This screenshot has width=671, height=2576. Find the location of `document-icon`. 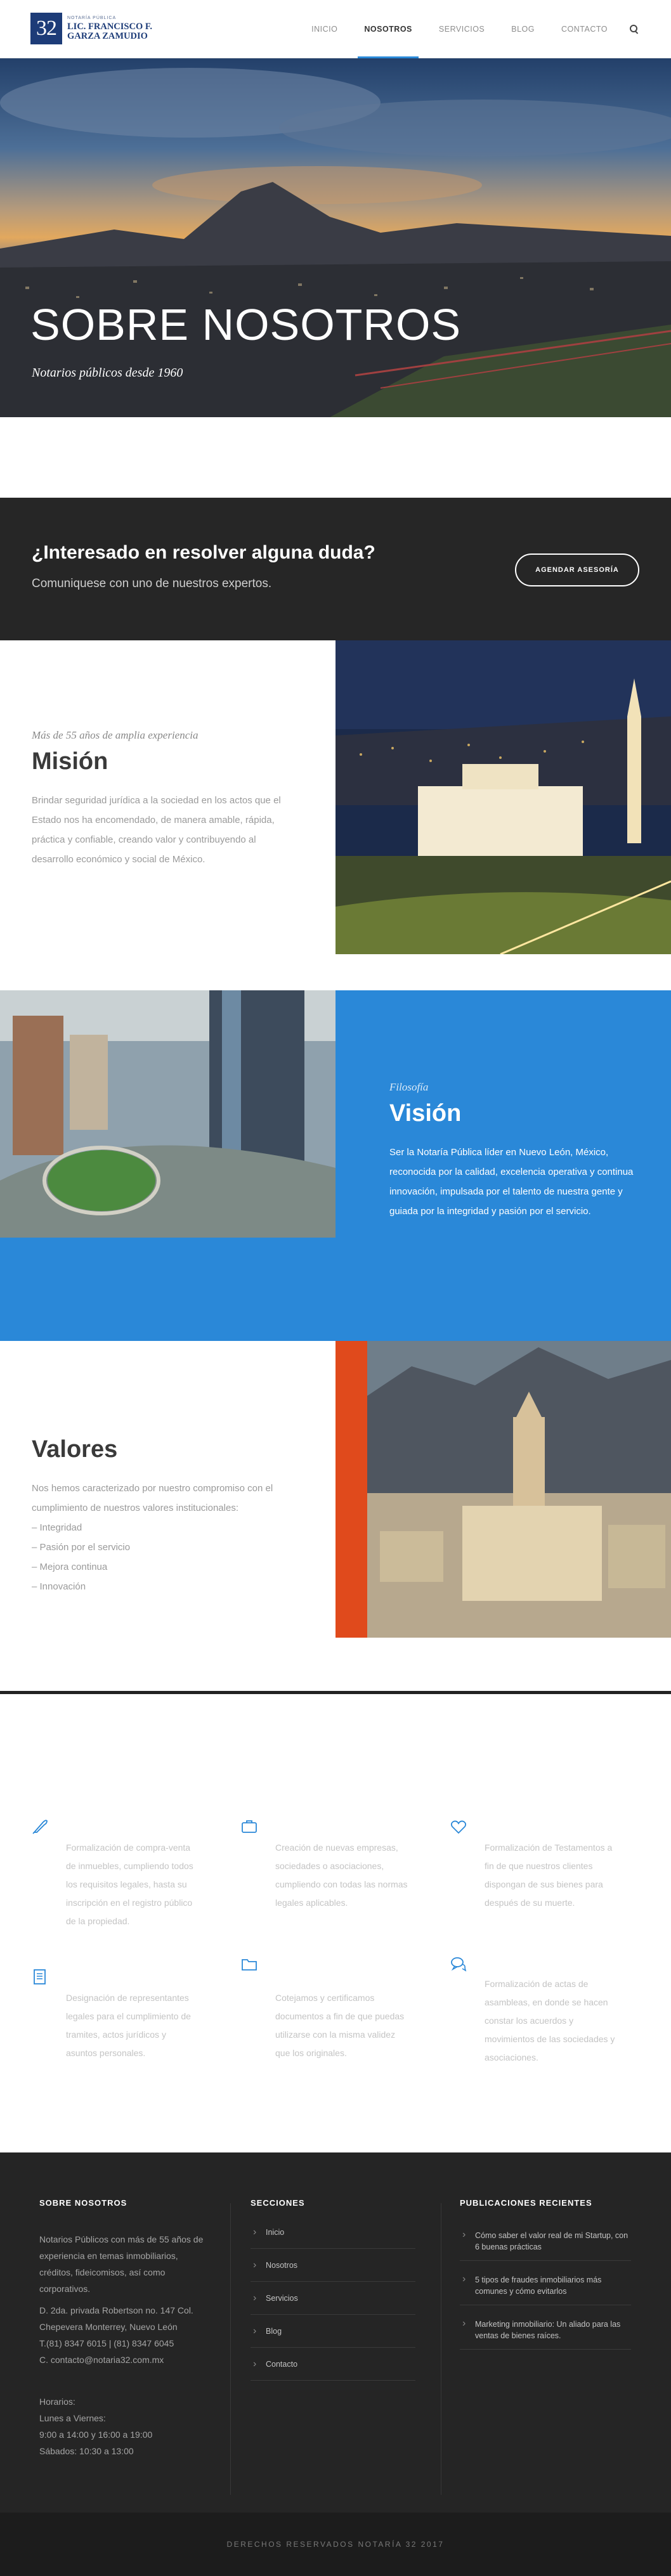

document-icon is located at coordinates (40, 1976).